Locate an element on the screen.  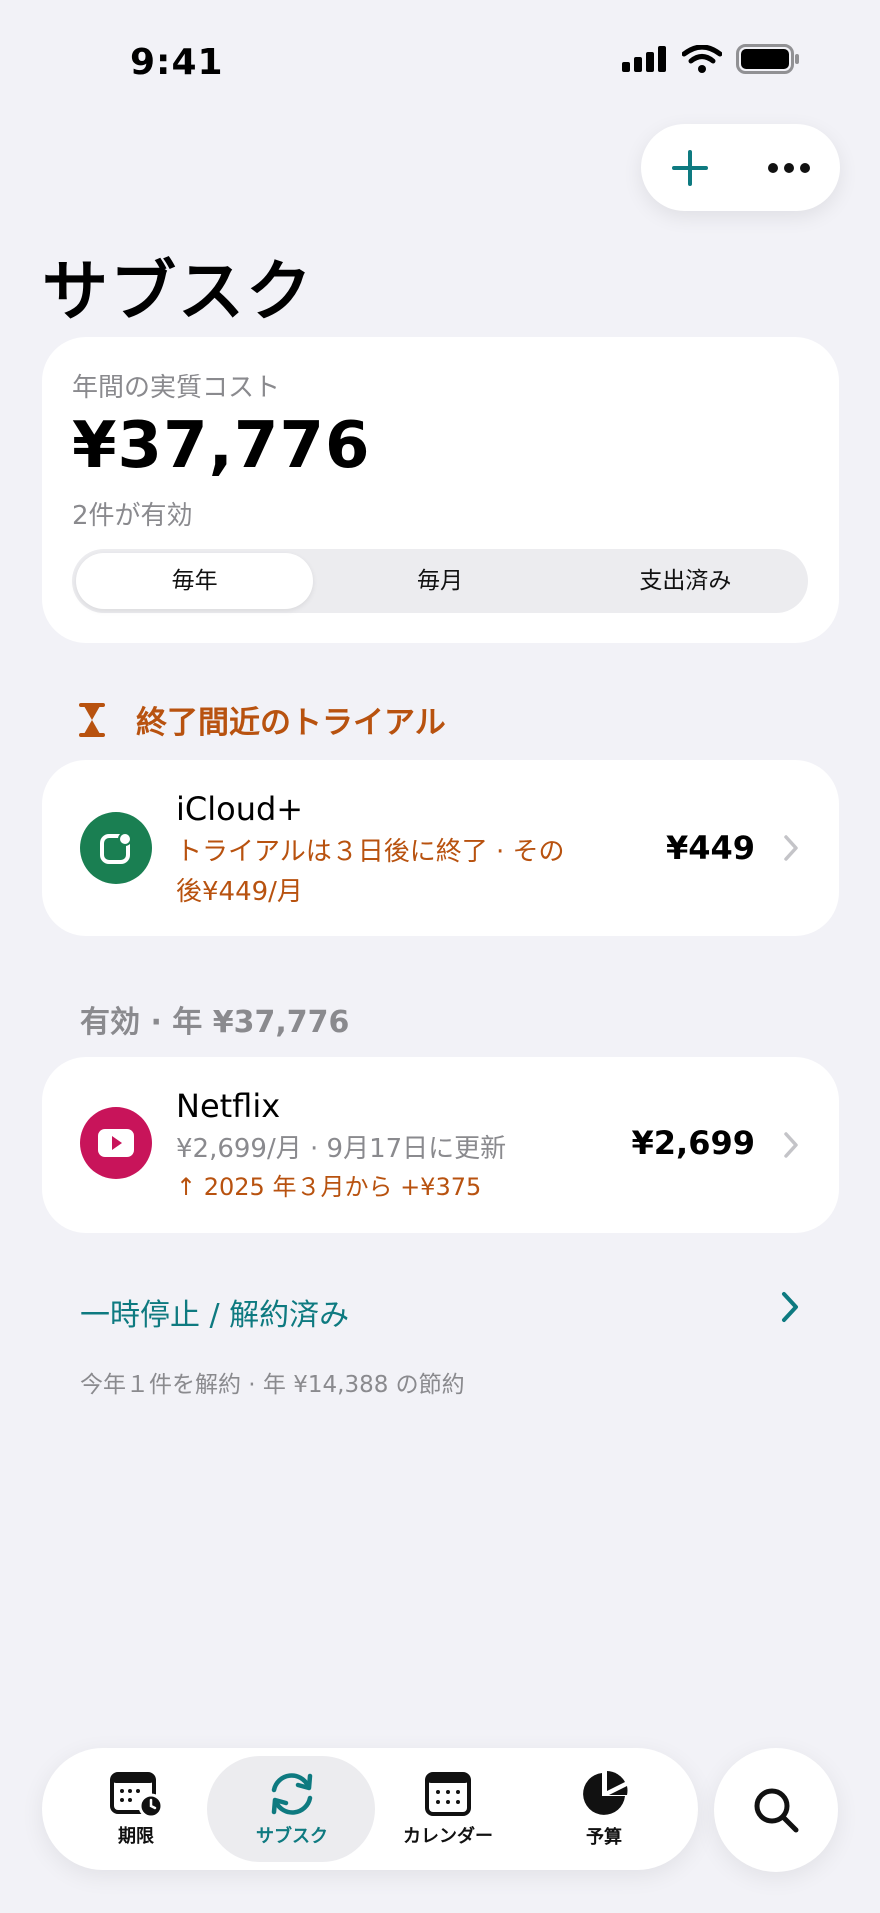
status-time: 9:41 is located at coordinates (177, 62).